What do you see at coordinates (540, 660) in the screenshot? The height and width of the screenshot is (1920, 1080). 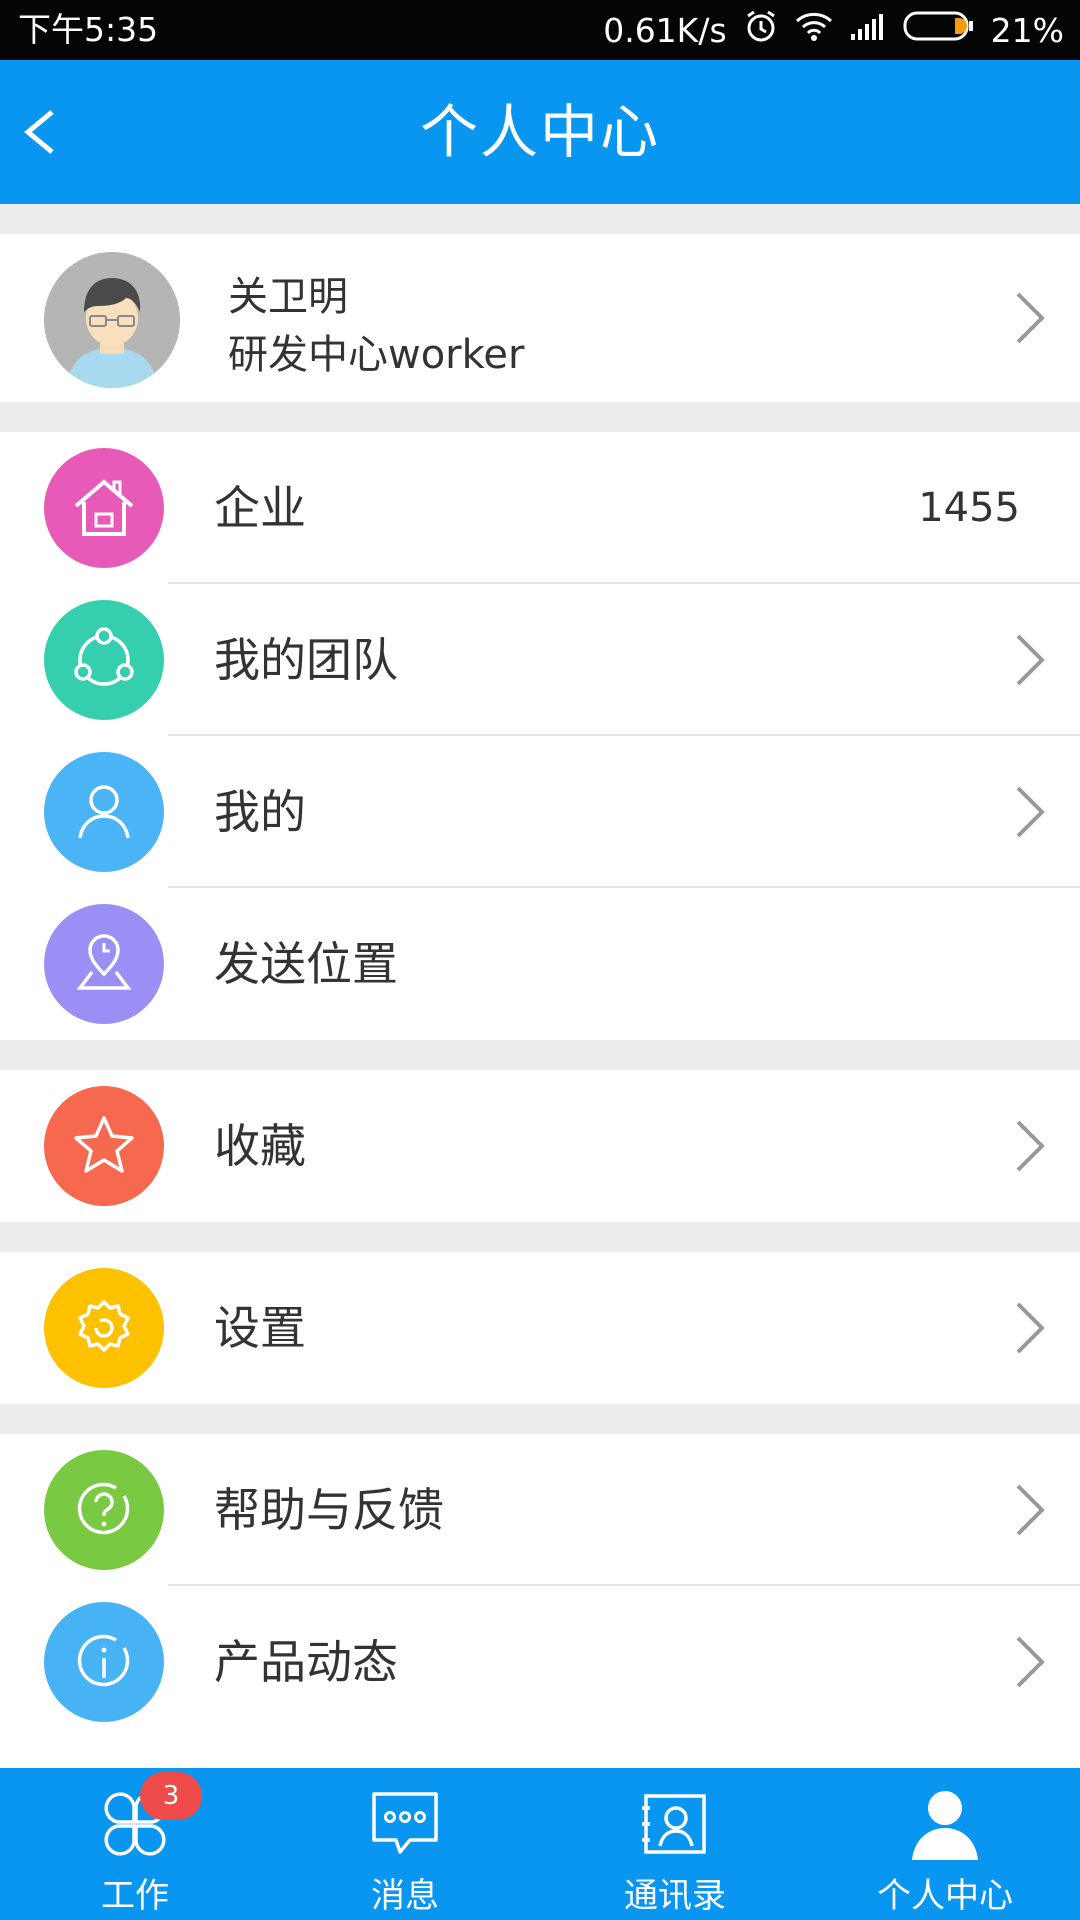 I see `menu-item-my-team: 我的团队` at bounding box center [540, 660].